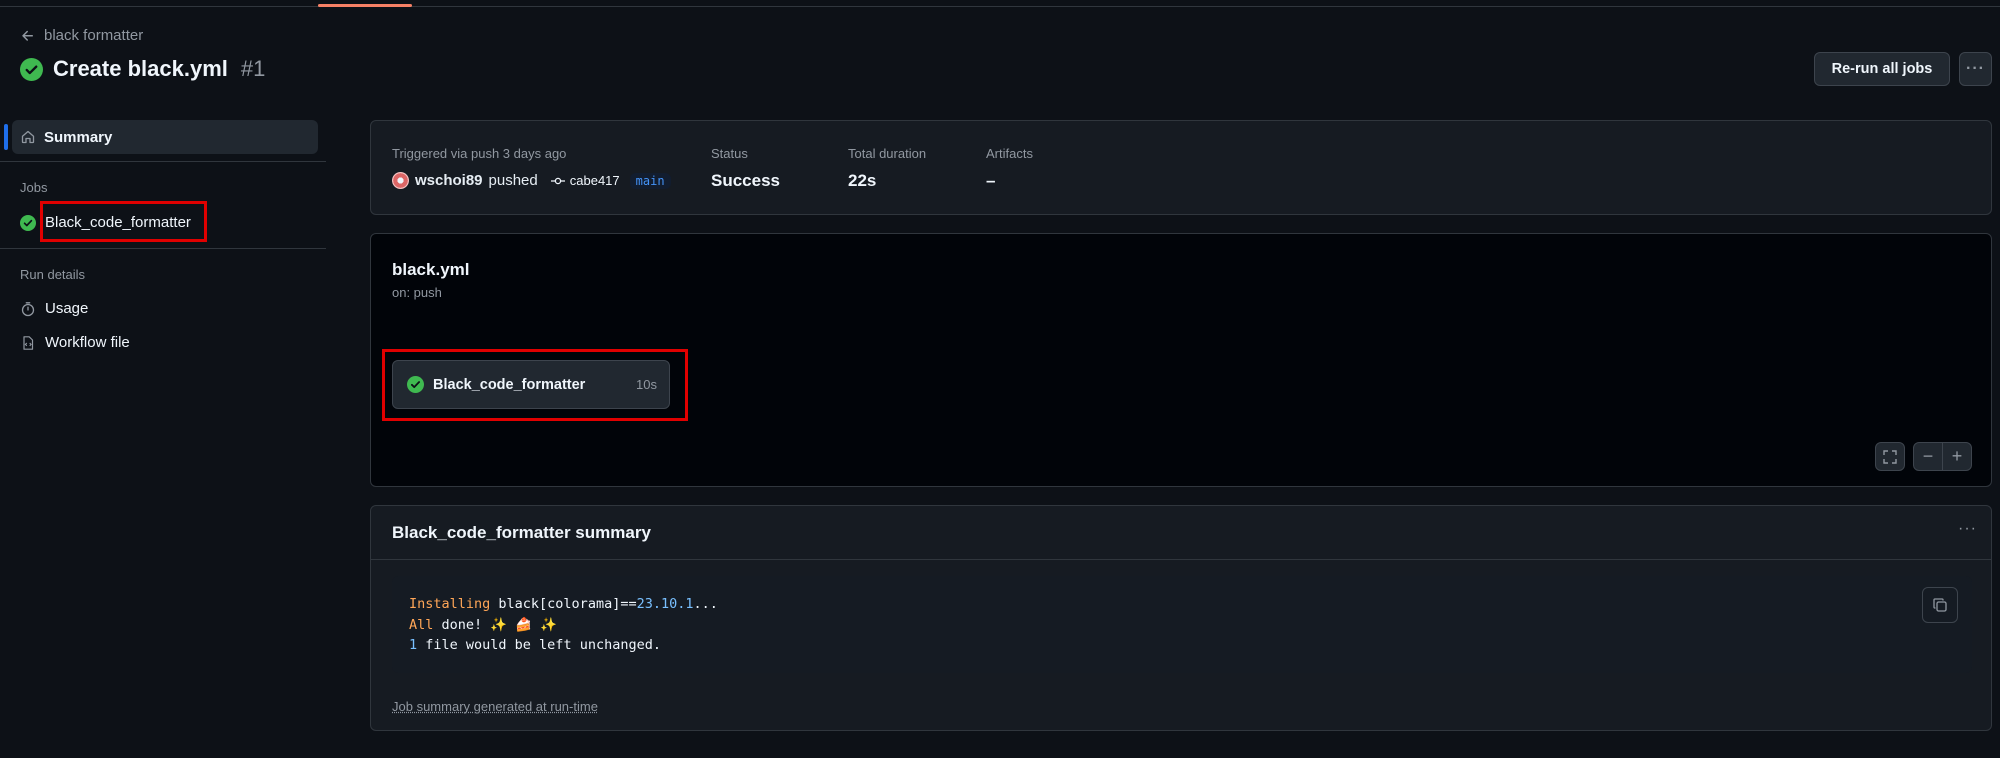 This screenshot has height=758, width=2000. I want to click on duration-label: Total duration, so click(887, 153).